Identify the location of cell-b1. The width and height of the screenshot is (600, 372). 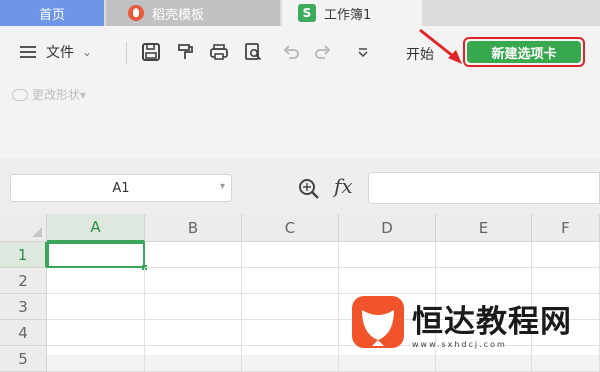
(193, 255).